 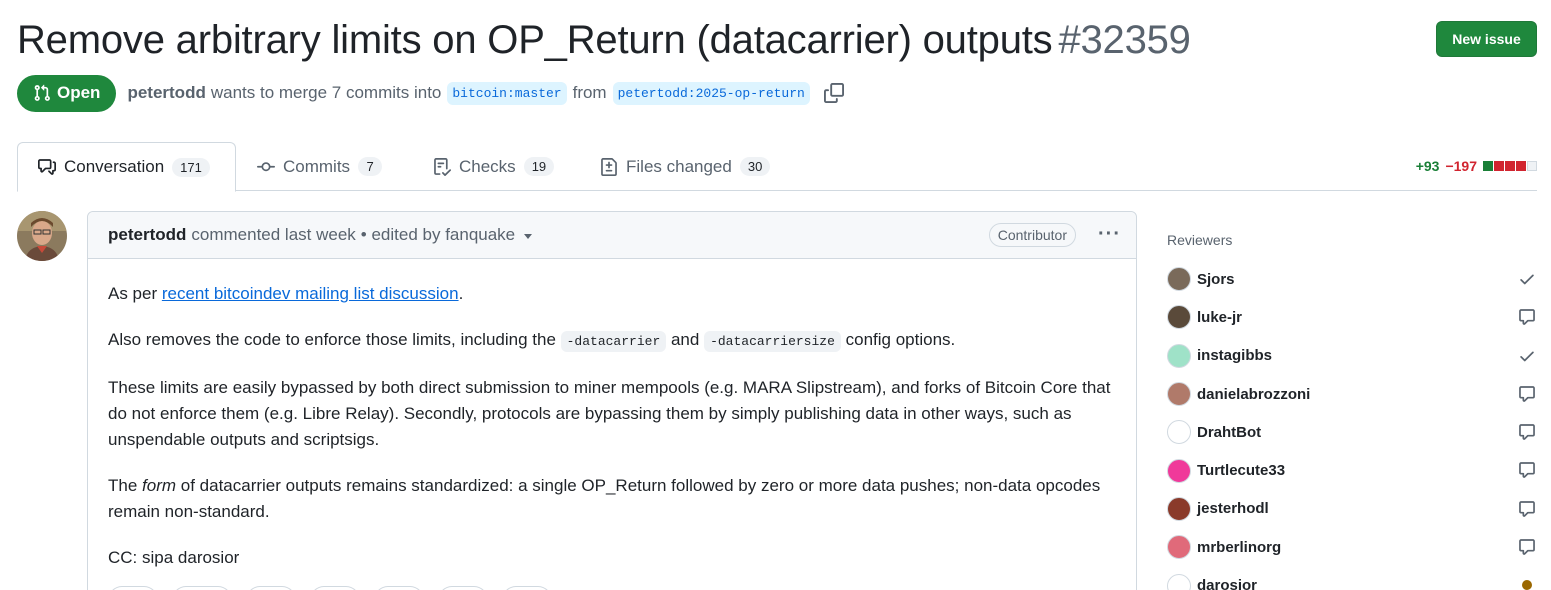 I want to click on reviewer-name: Turtlecute33, so click(x=1241, y=470).